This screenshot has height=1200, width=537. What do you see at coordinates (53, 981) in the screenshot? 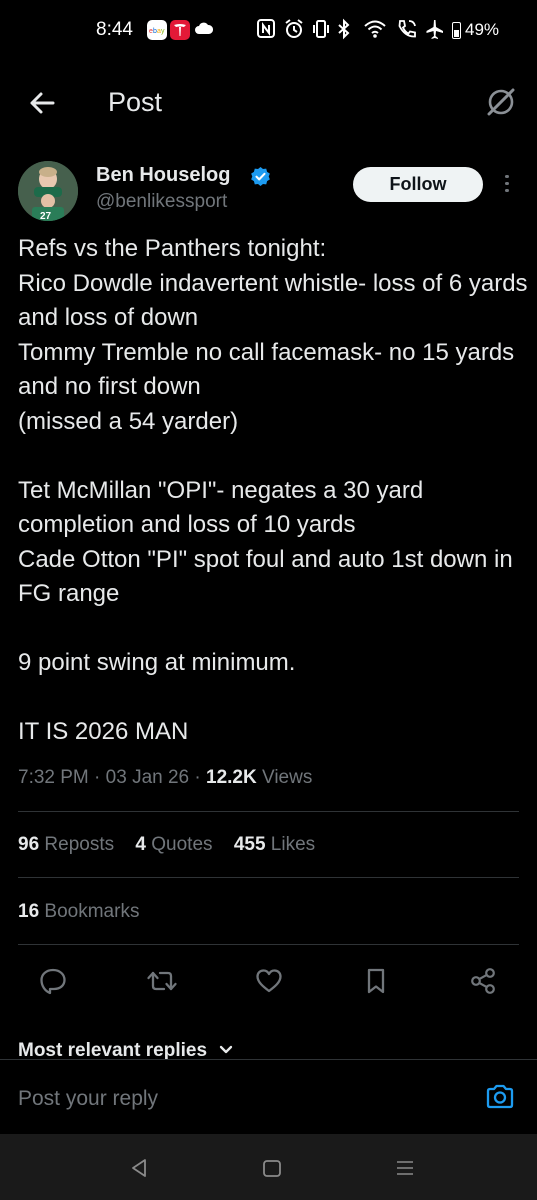
I see `reply-icon` at bounding box center [53, 981].